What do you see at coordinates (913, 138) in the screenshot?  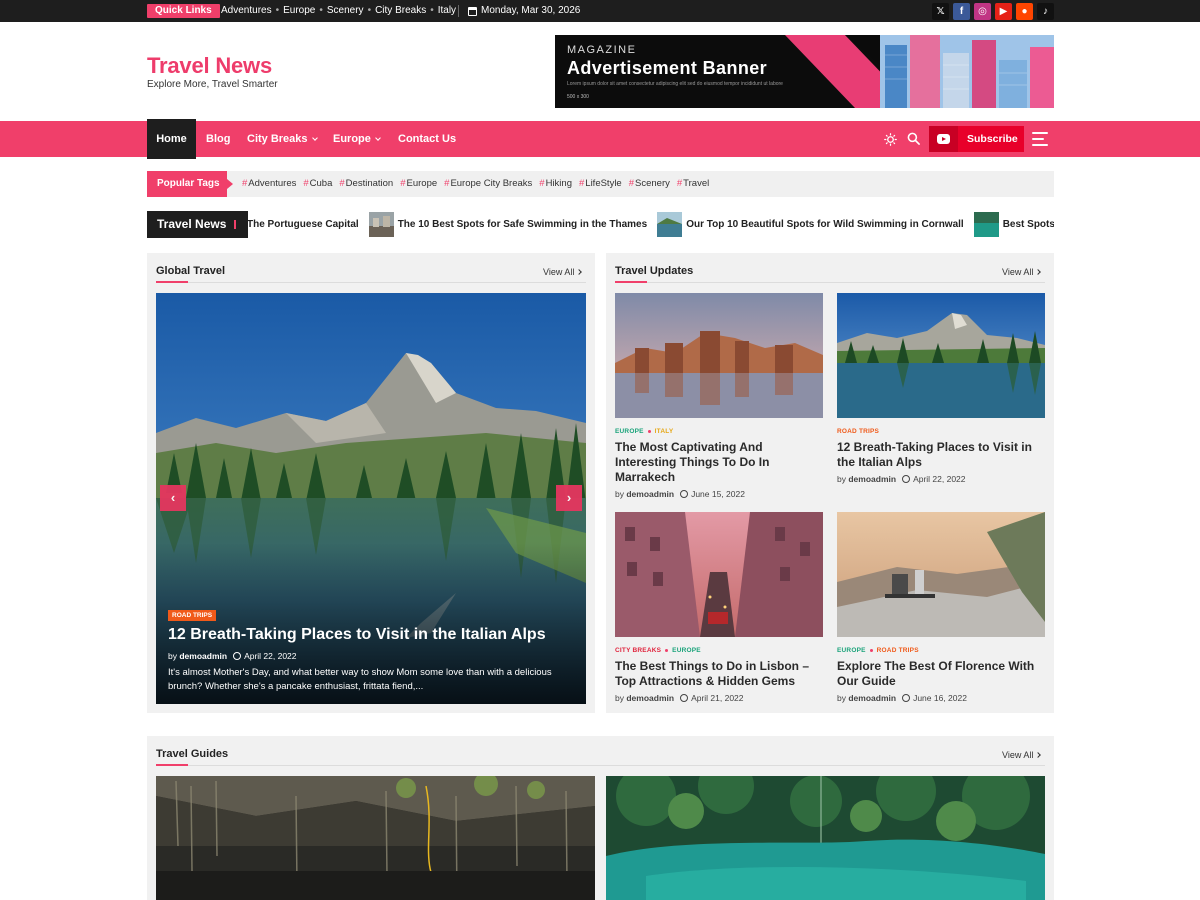 I see `search-icon` at bounding box center [913, 138].